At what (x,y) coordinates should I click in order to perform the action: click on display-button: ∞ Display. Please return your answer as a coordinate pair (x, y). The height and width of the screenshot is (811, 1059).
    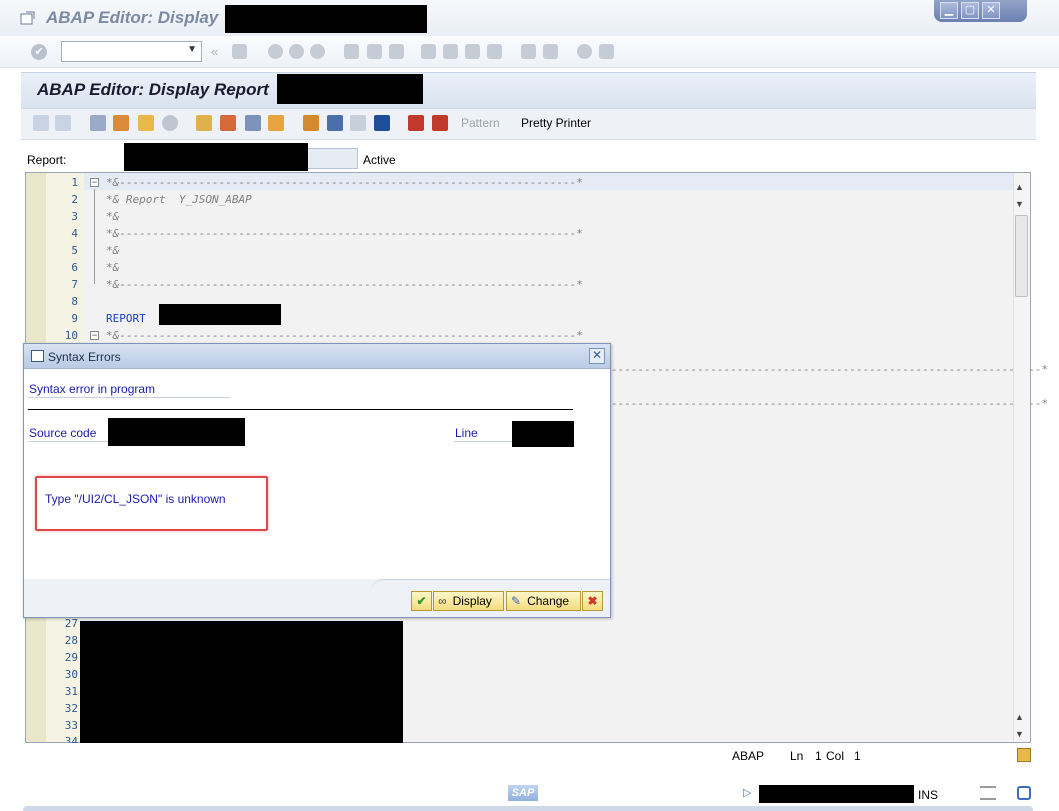
    Looking at the image, I should click on (468, 601).